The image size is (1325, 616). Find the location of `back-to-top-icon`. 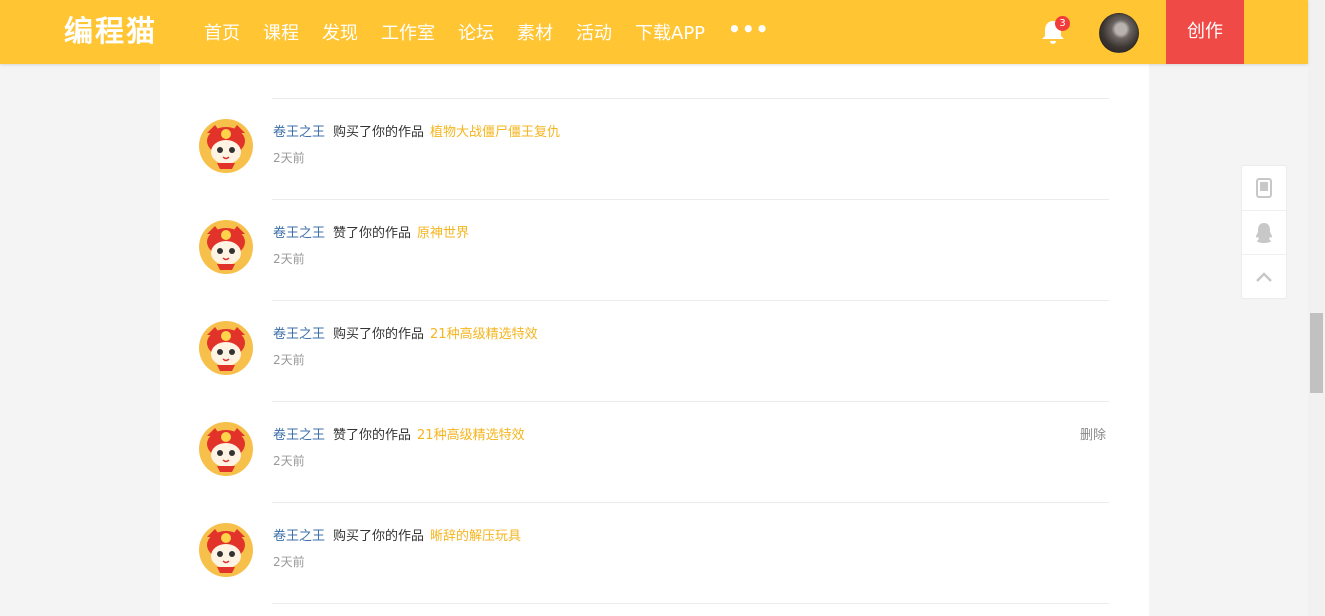

back-to-top-icon is located at coordinates (1264, 277).